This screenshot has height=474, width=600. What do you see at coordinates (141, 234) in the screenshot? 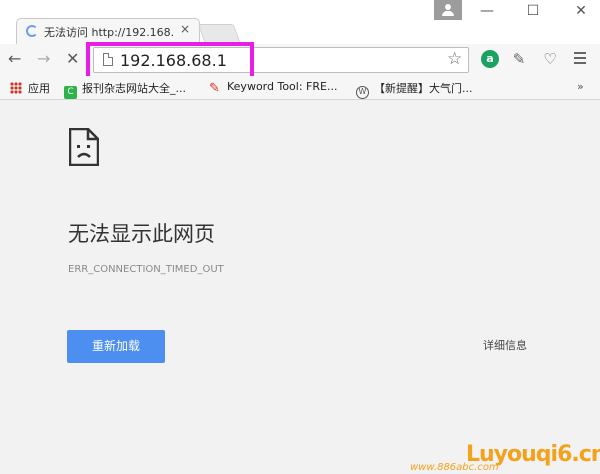
I see `error-title: 无法显示此网页` at bounding box center [141, 234].